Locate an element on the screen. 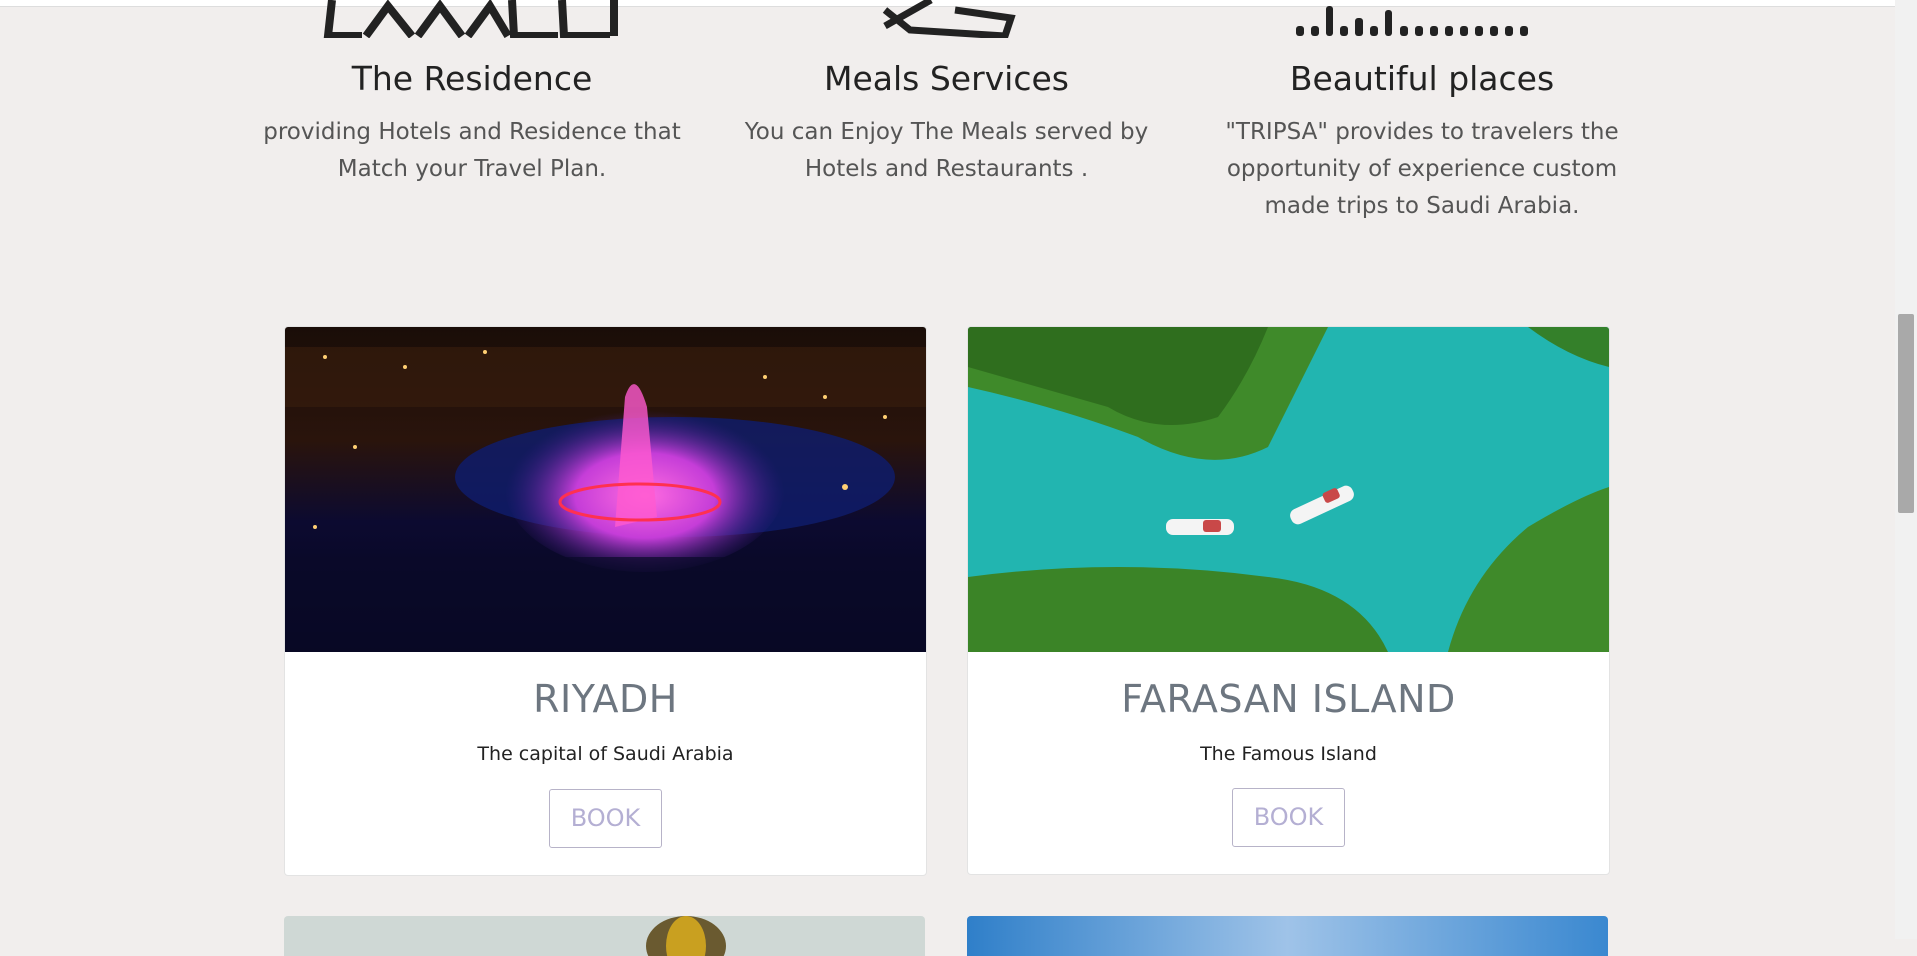 The height and width of the screenshot is (956, 1917). next-card-balloon is located at coordinates (604, 936).